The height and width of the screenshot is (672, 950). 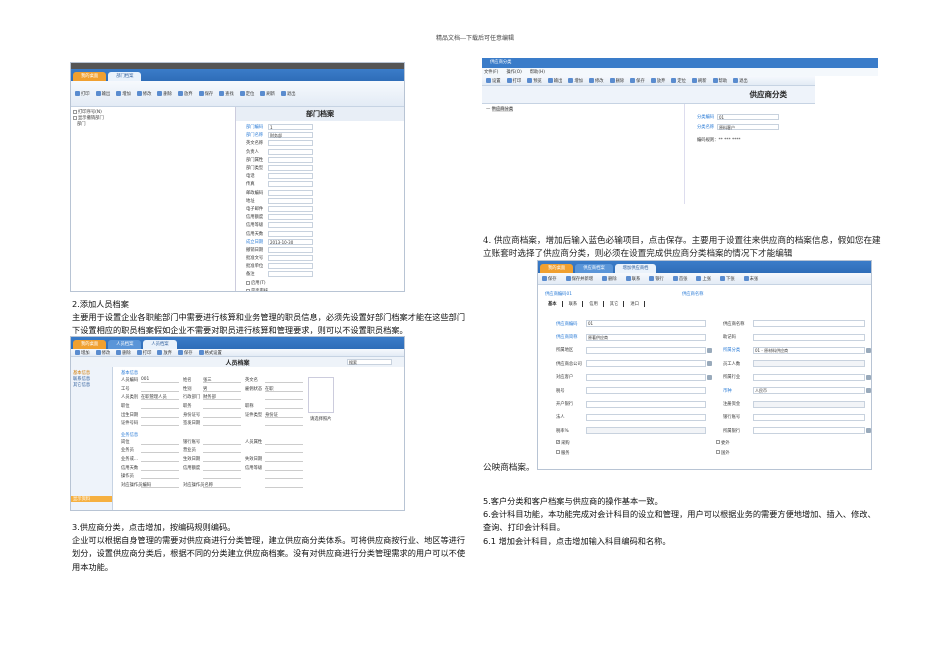 I want to click on form-checkbox: ✓采购, so click(x=636, y=443).